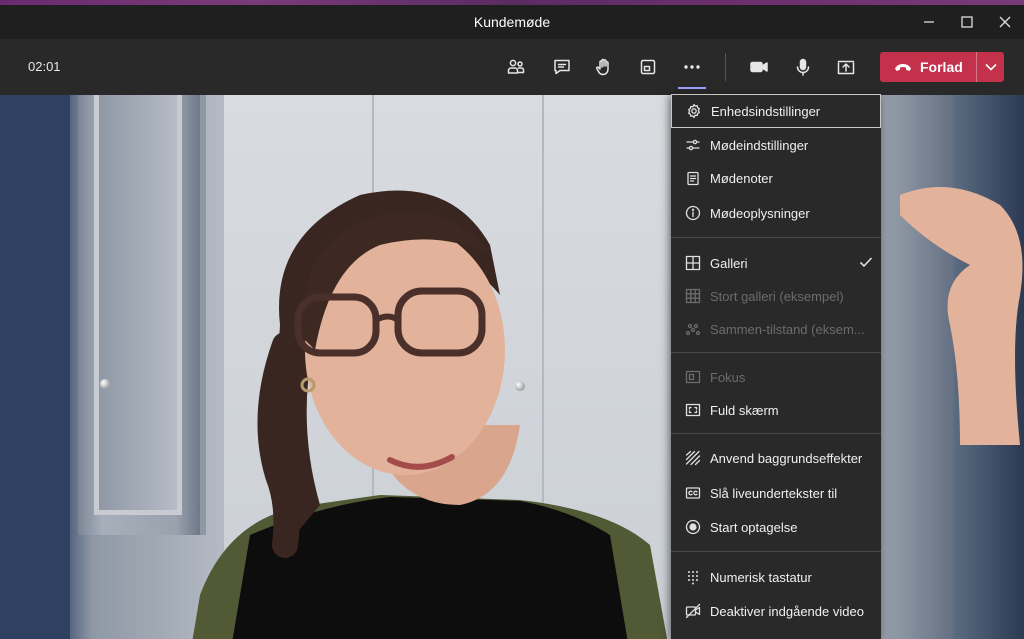 This screenshot has width=1024, height=639. I want to click on toolbar-divider, so click(725, 67).